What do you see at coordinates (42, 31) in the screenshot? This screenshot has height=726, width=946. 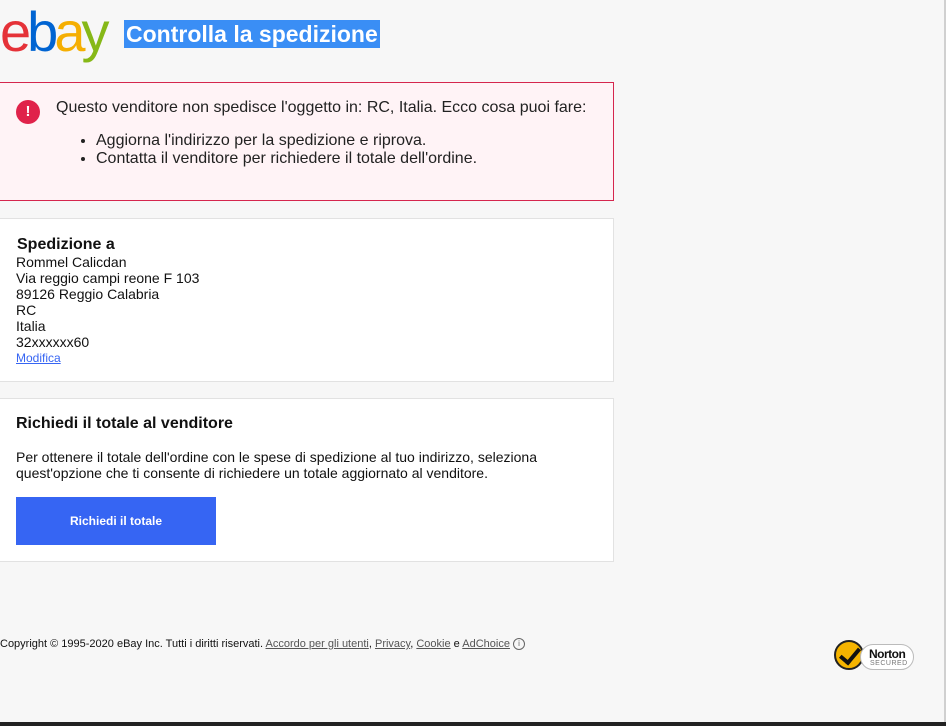 I see `logo-letter-b: b` at bounding box center [42, 31].